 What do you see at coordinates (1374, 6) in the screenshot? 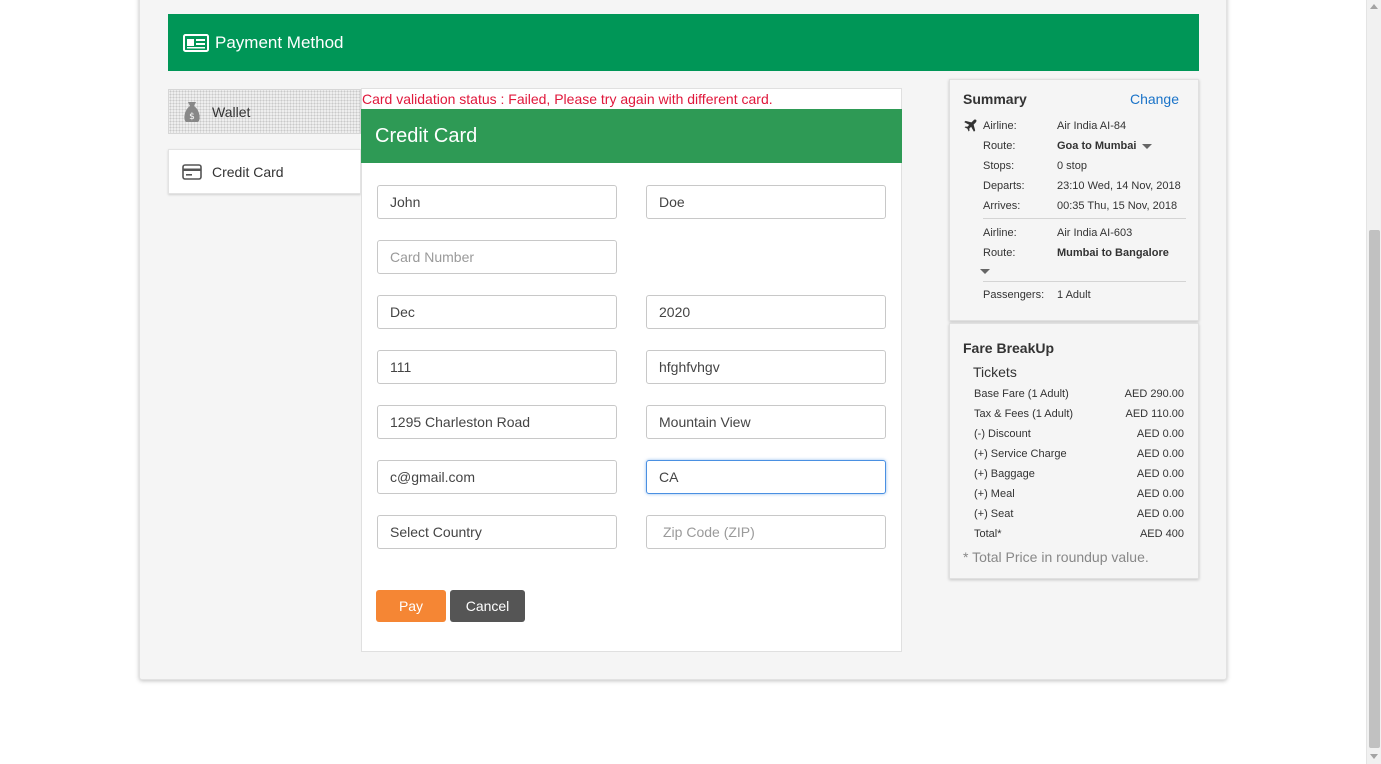
I see `scroll-up-icon` at bounding box center [1374, 6].